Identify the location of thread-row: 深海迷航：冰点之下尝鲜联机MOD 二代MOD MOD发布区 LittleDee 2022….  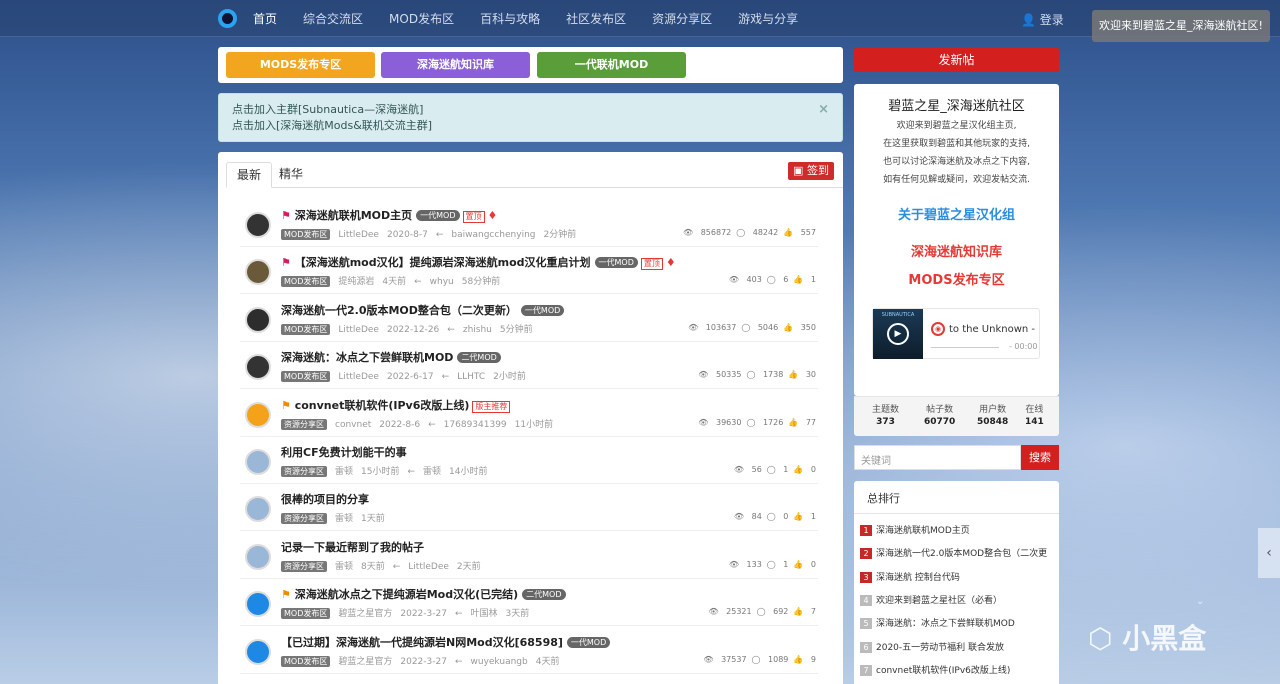
(529, 366).